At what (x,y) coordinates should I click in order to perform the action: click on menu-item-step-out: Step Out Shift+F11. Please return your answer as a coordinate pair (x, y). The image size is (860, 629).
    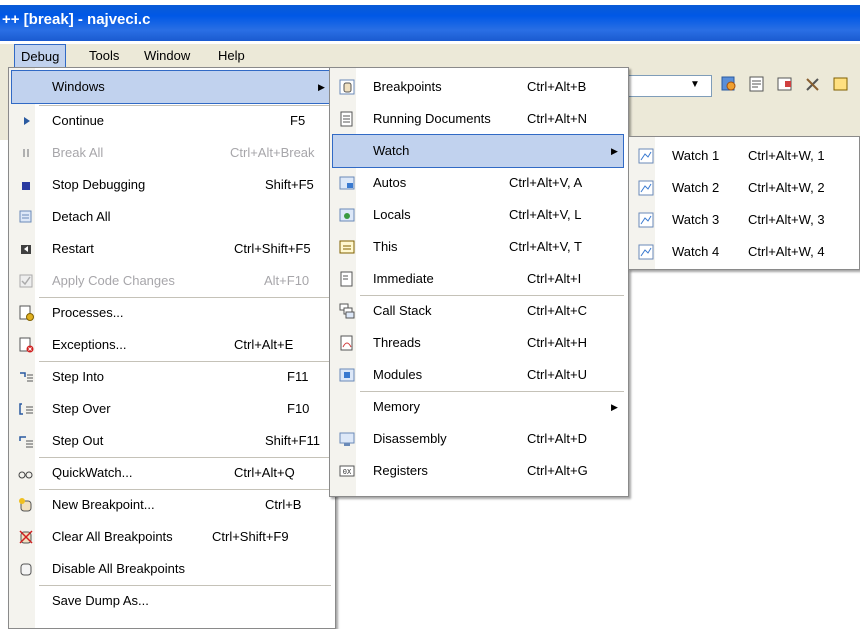
    Looking at the image, I should click on (171, 441).